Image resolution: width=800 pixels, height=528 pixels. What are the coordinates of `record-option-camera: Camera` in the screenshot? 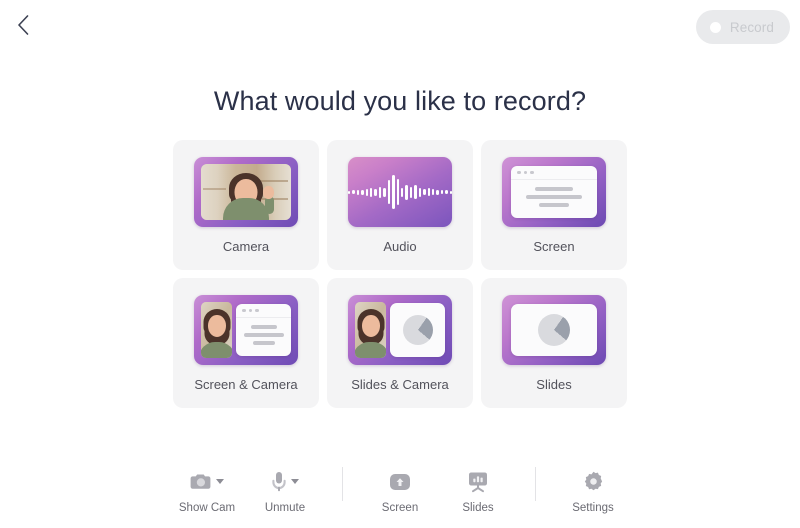 It's located at (246, 205).